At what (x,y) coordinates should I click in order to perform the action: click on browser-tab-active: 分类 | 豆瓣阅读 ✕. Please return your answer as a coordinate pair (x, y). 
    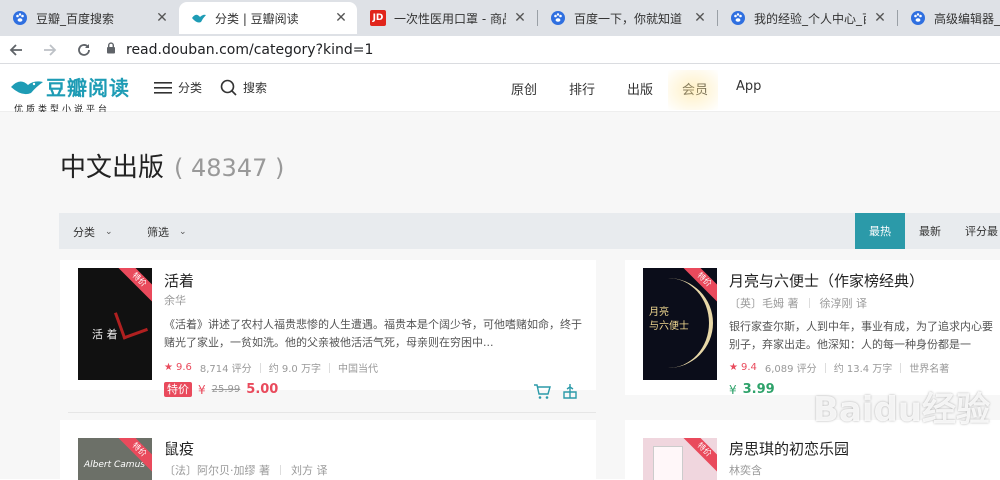
    Looking at the image, I should click on (268, 18).